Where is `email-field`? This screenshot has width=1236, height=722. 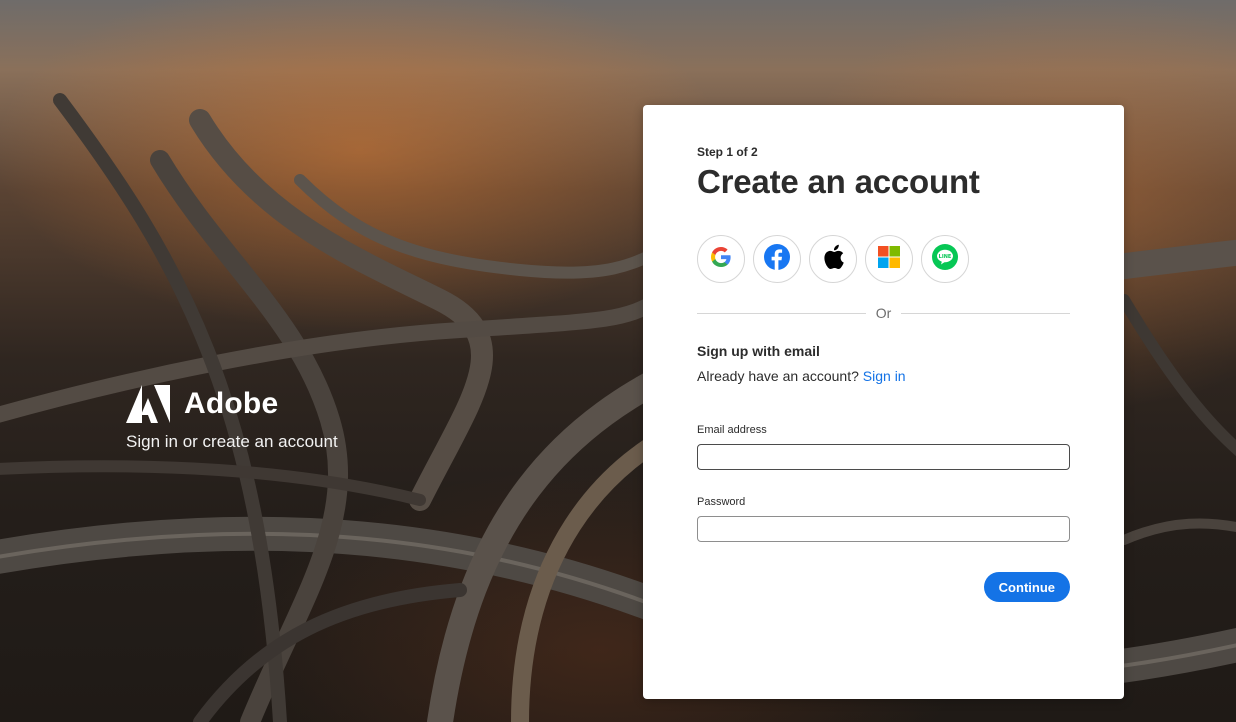 email-field is located at coordinates (883, 457).